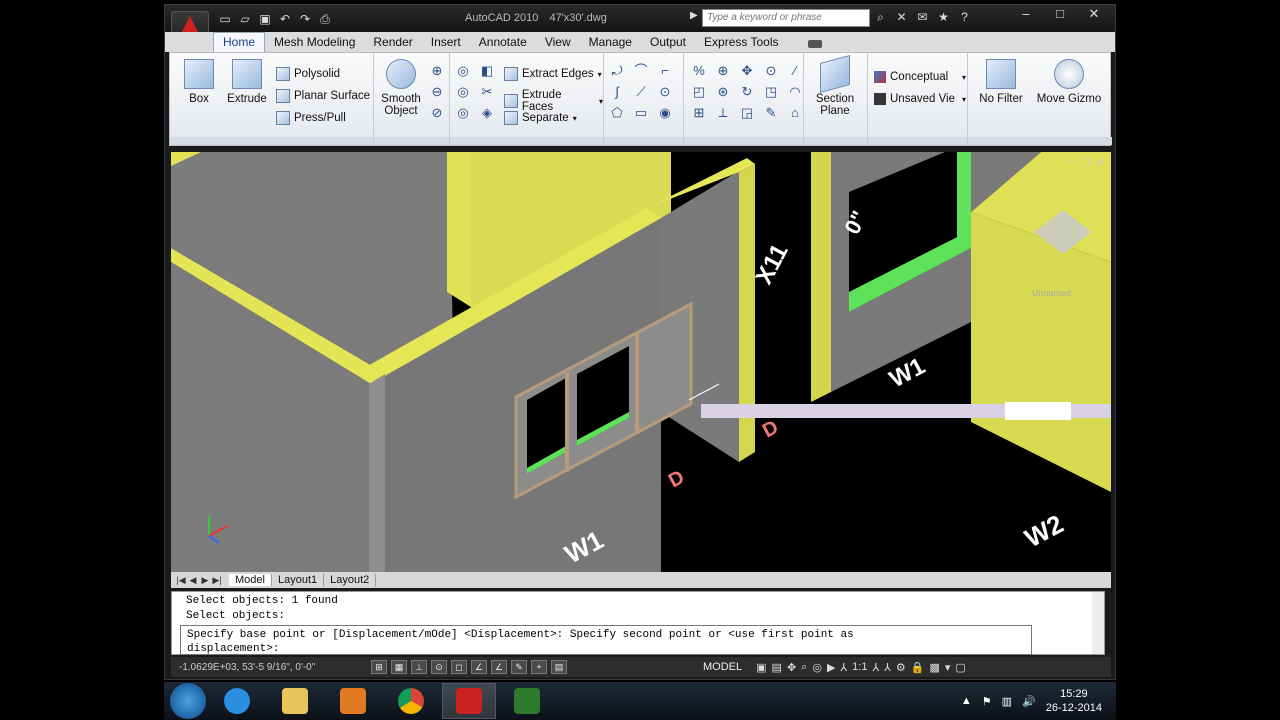  I want to click on workspace-icon: ⚙, so click(901, 667).